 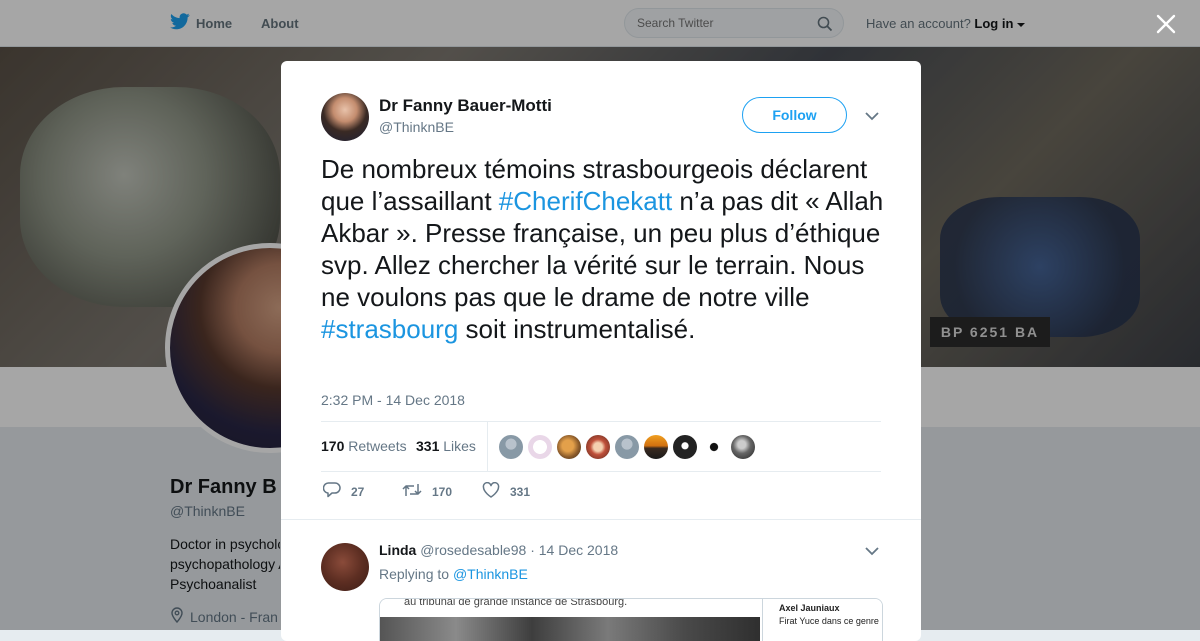 What do you see at coordinates (491, 491) in the screenshot?
I see `heart-icon` at bounding box center [491, 491].